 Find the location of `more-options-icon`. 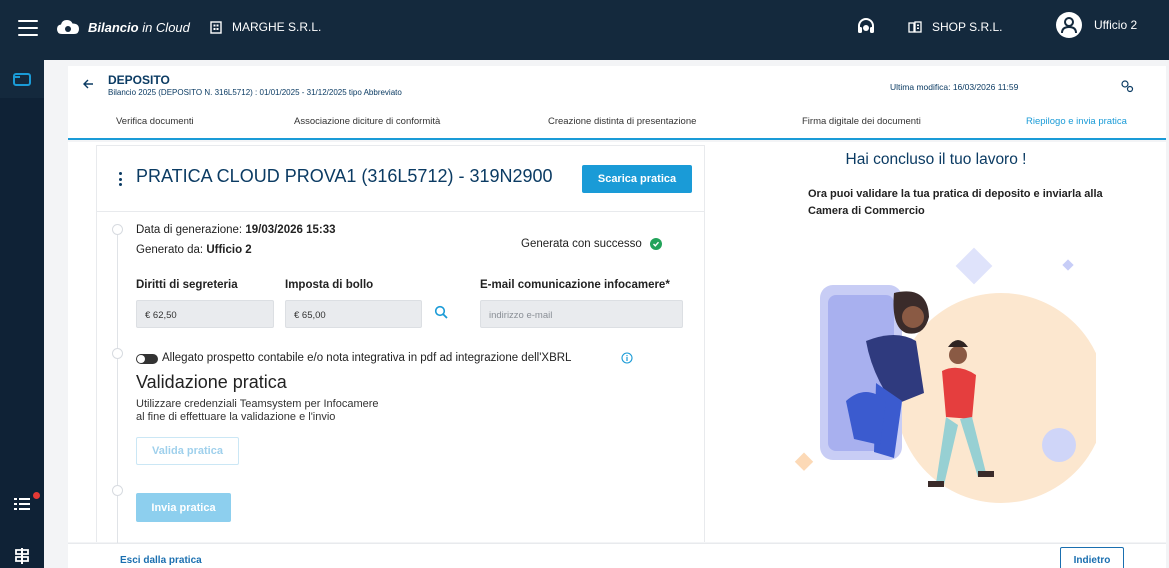

more-options-icon is located at coordinates (120, 179).